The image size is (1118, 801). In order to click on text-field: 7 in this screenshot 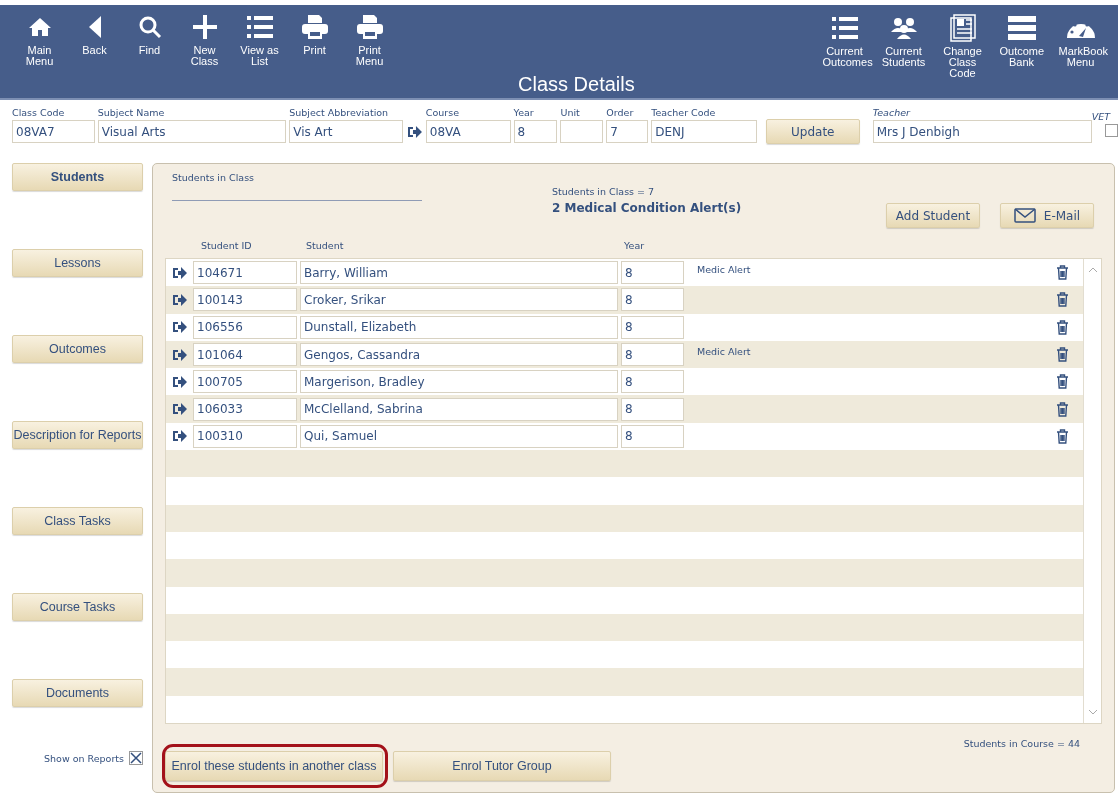, I will do `click(627, 131)`.